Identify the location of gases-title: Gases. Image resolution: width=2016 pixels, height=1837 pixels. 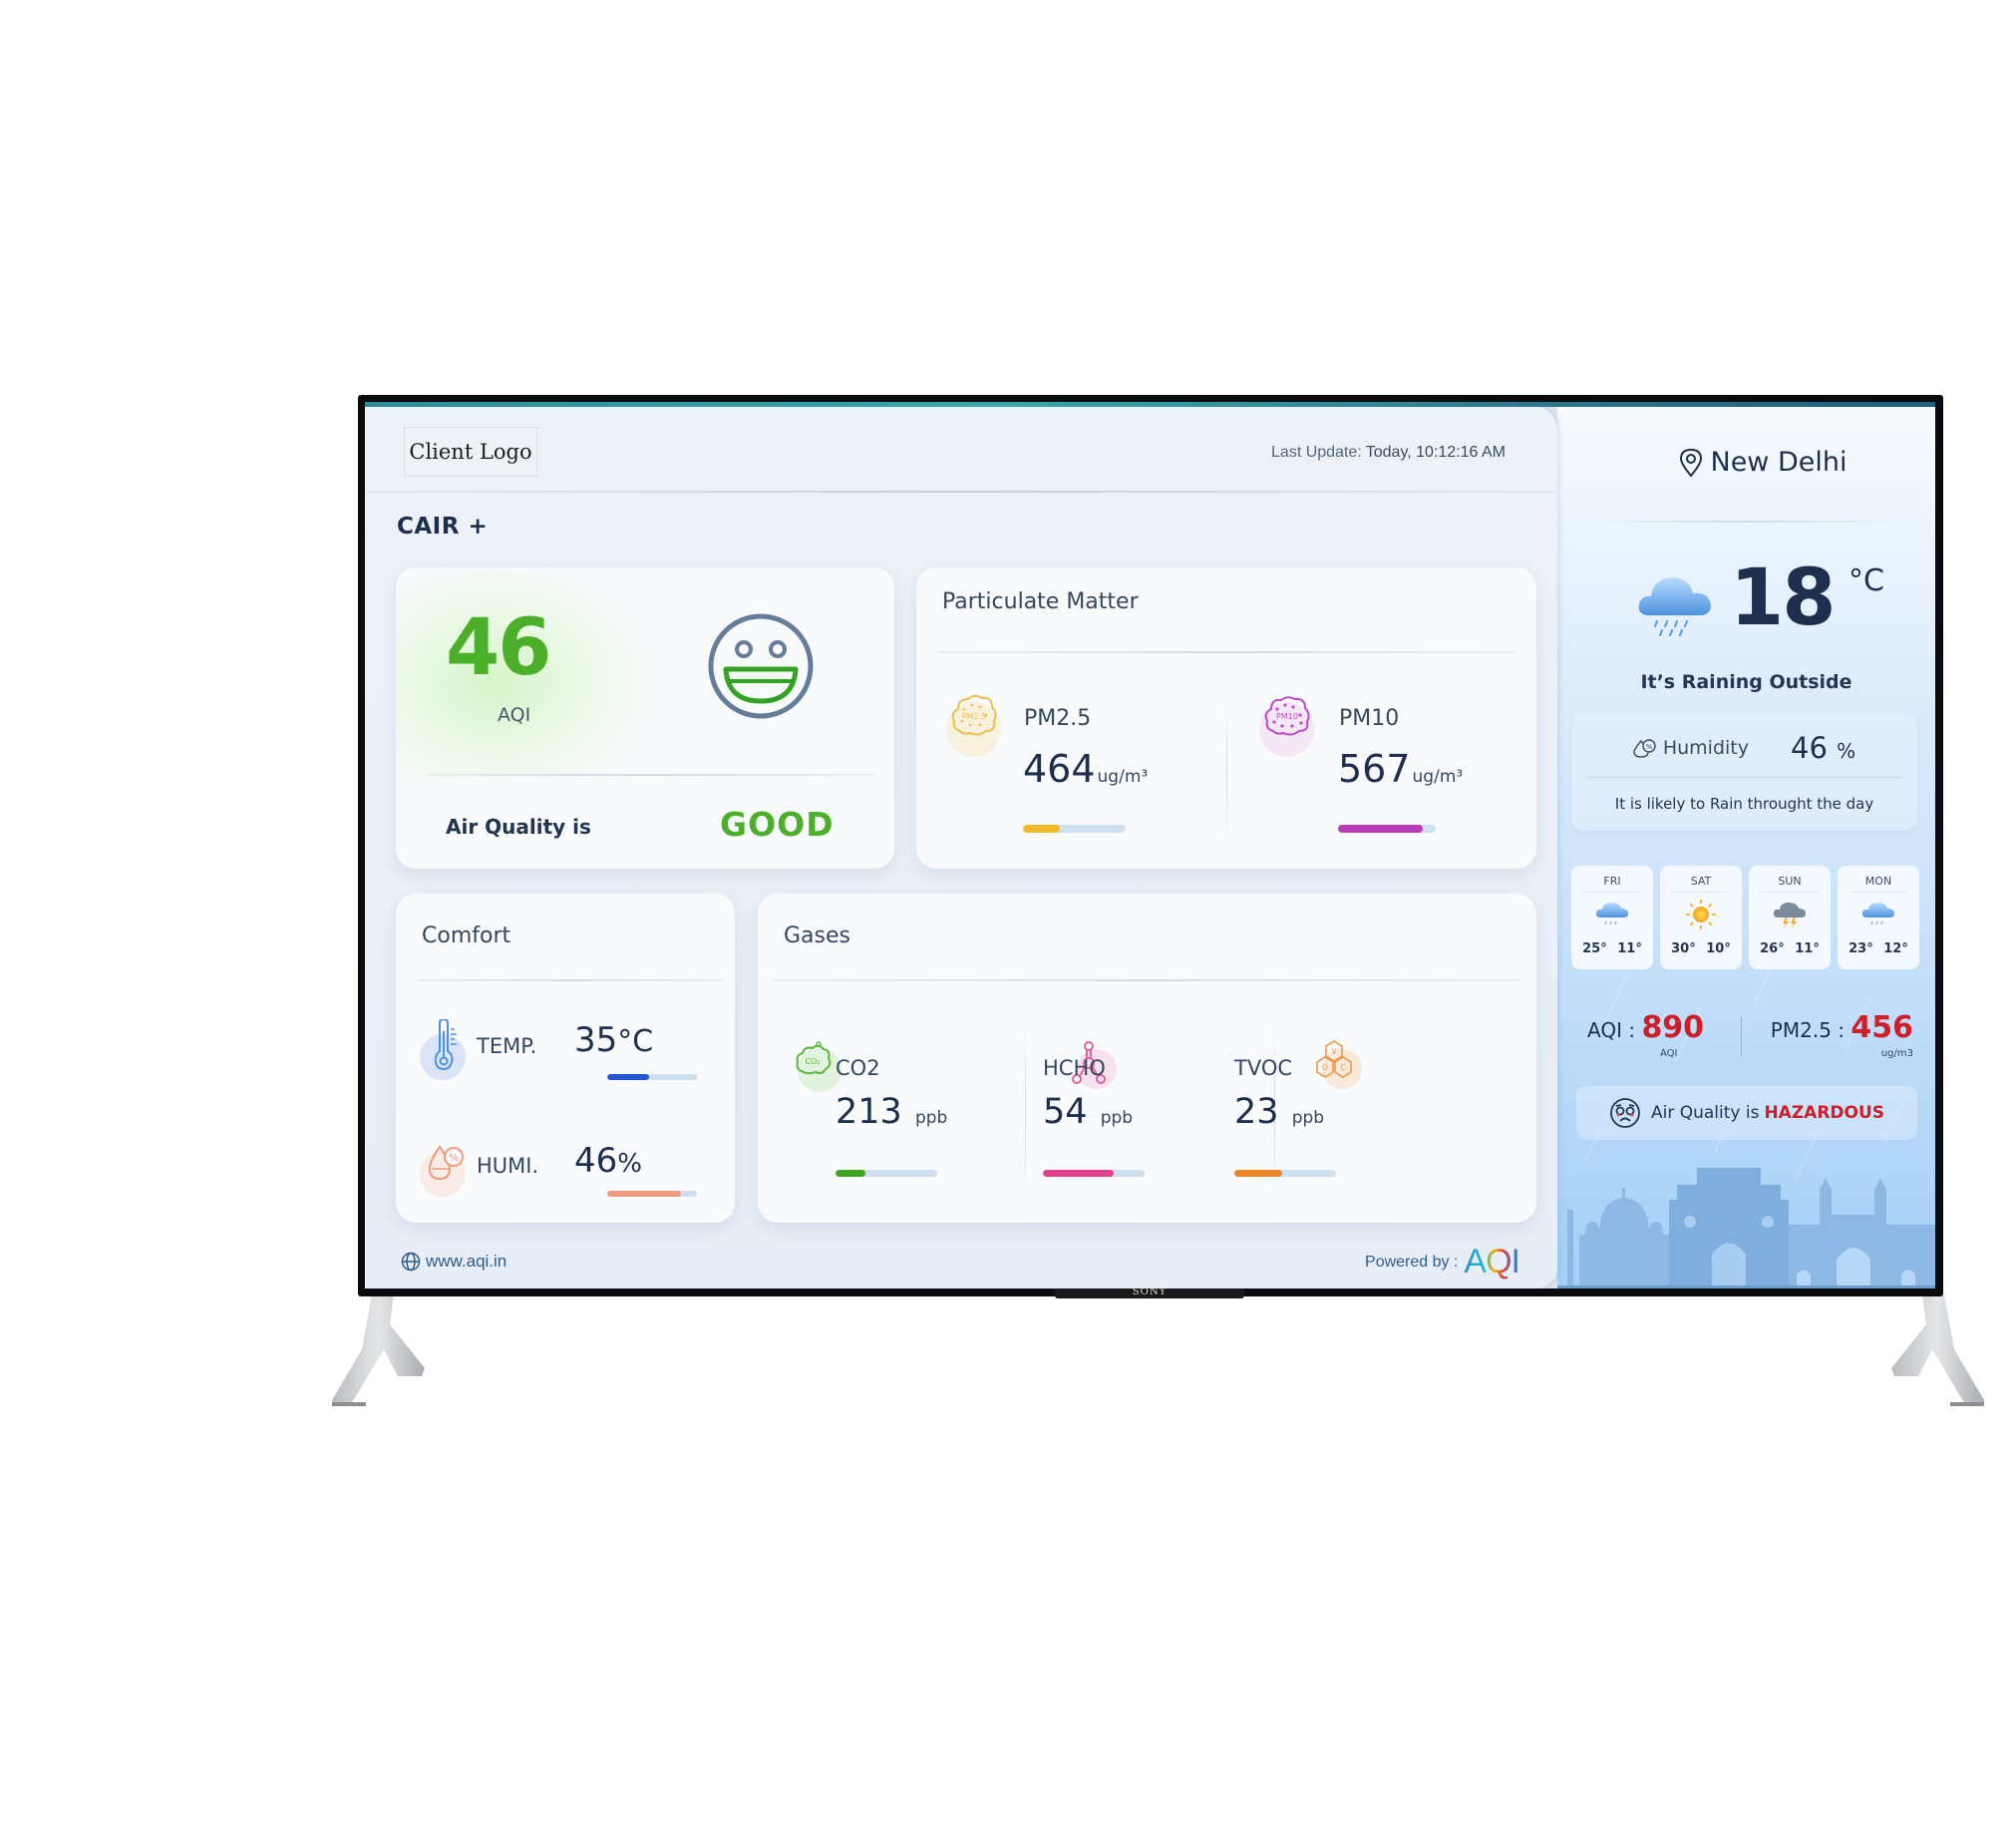
(817, 935).